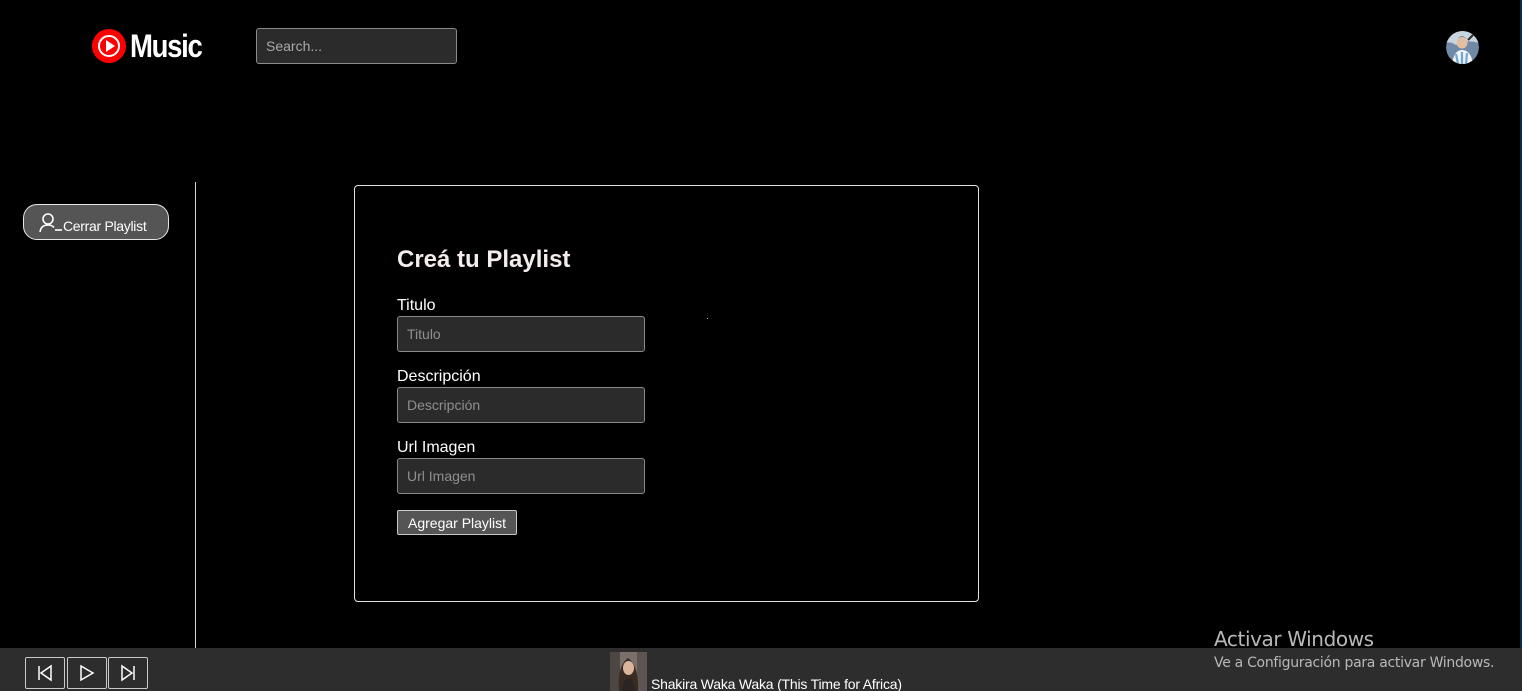 This screenshot has height=691, width=1522. I want to click on description-field, so click(521, 405).